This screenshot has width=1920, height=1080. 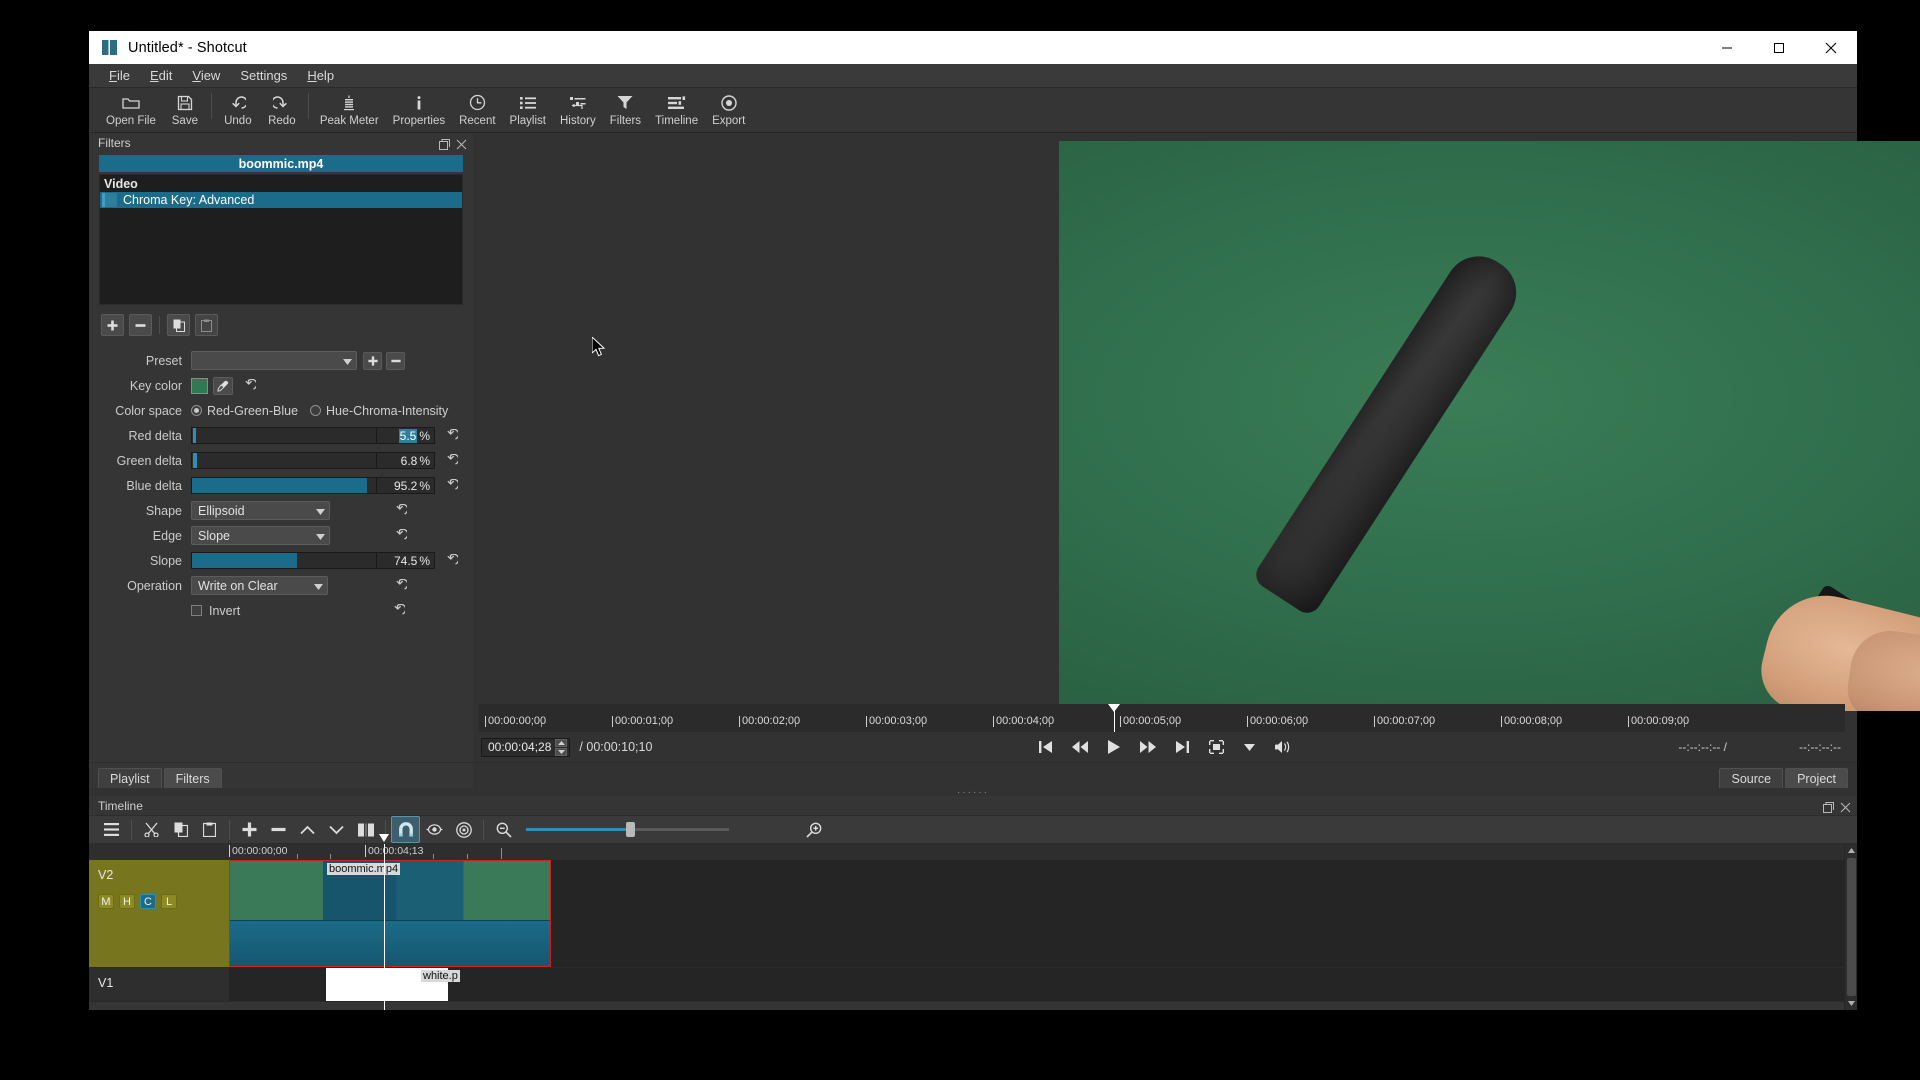 What do you see at coordinates (451, 561) in the screenshot?
I see `slope-reset-button` at bounding box center [451, 561].